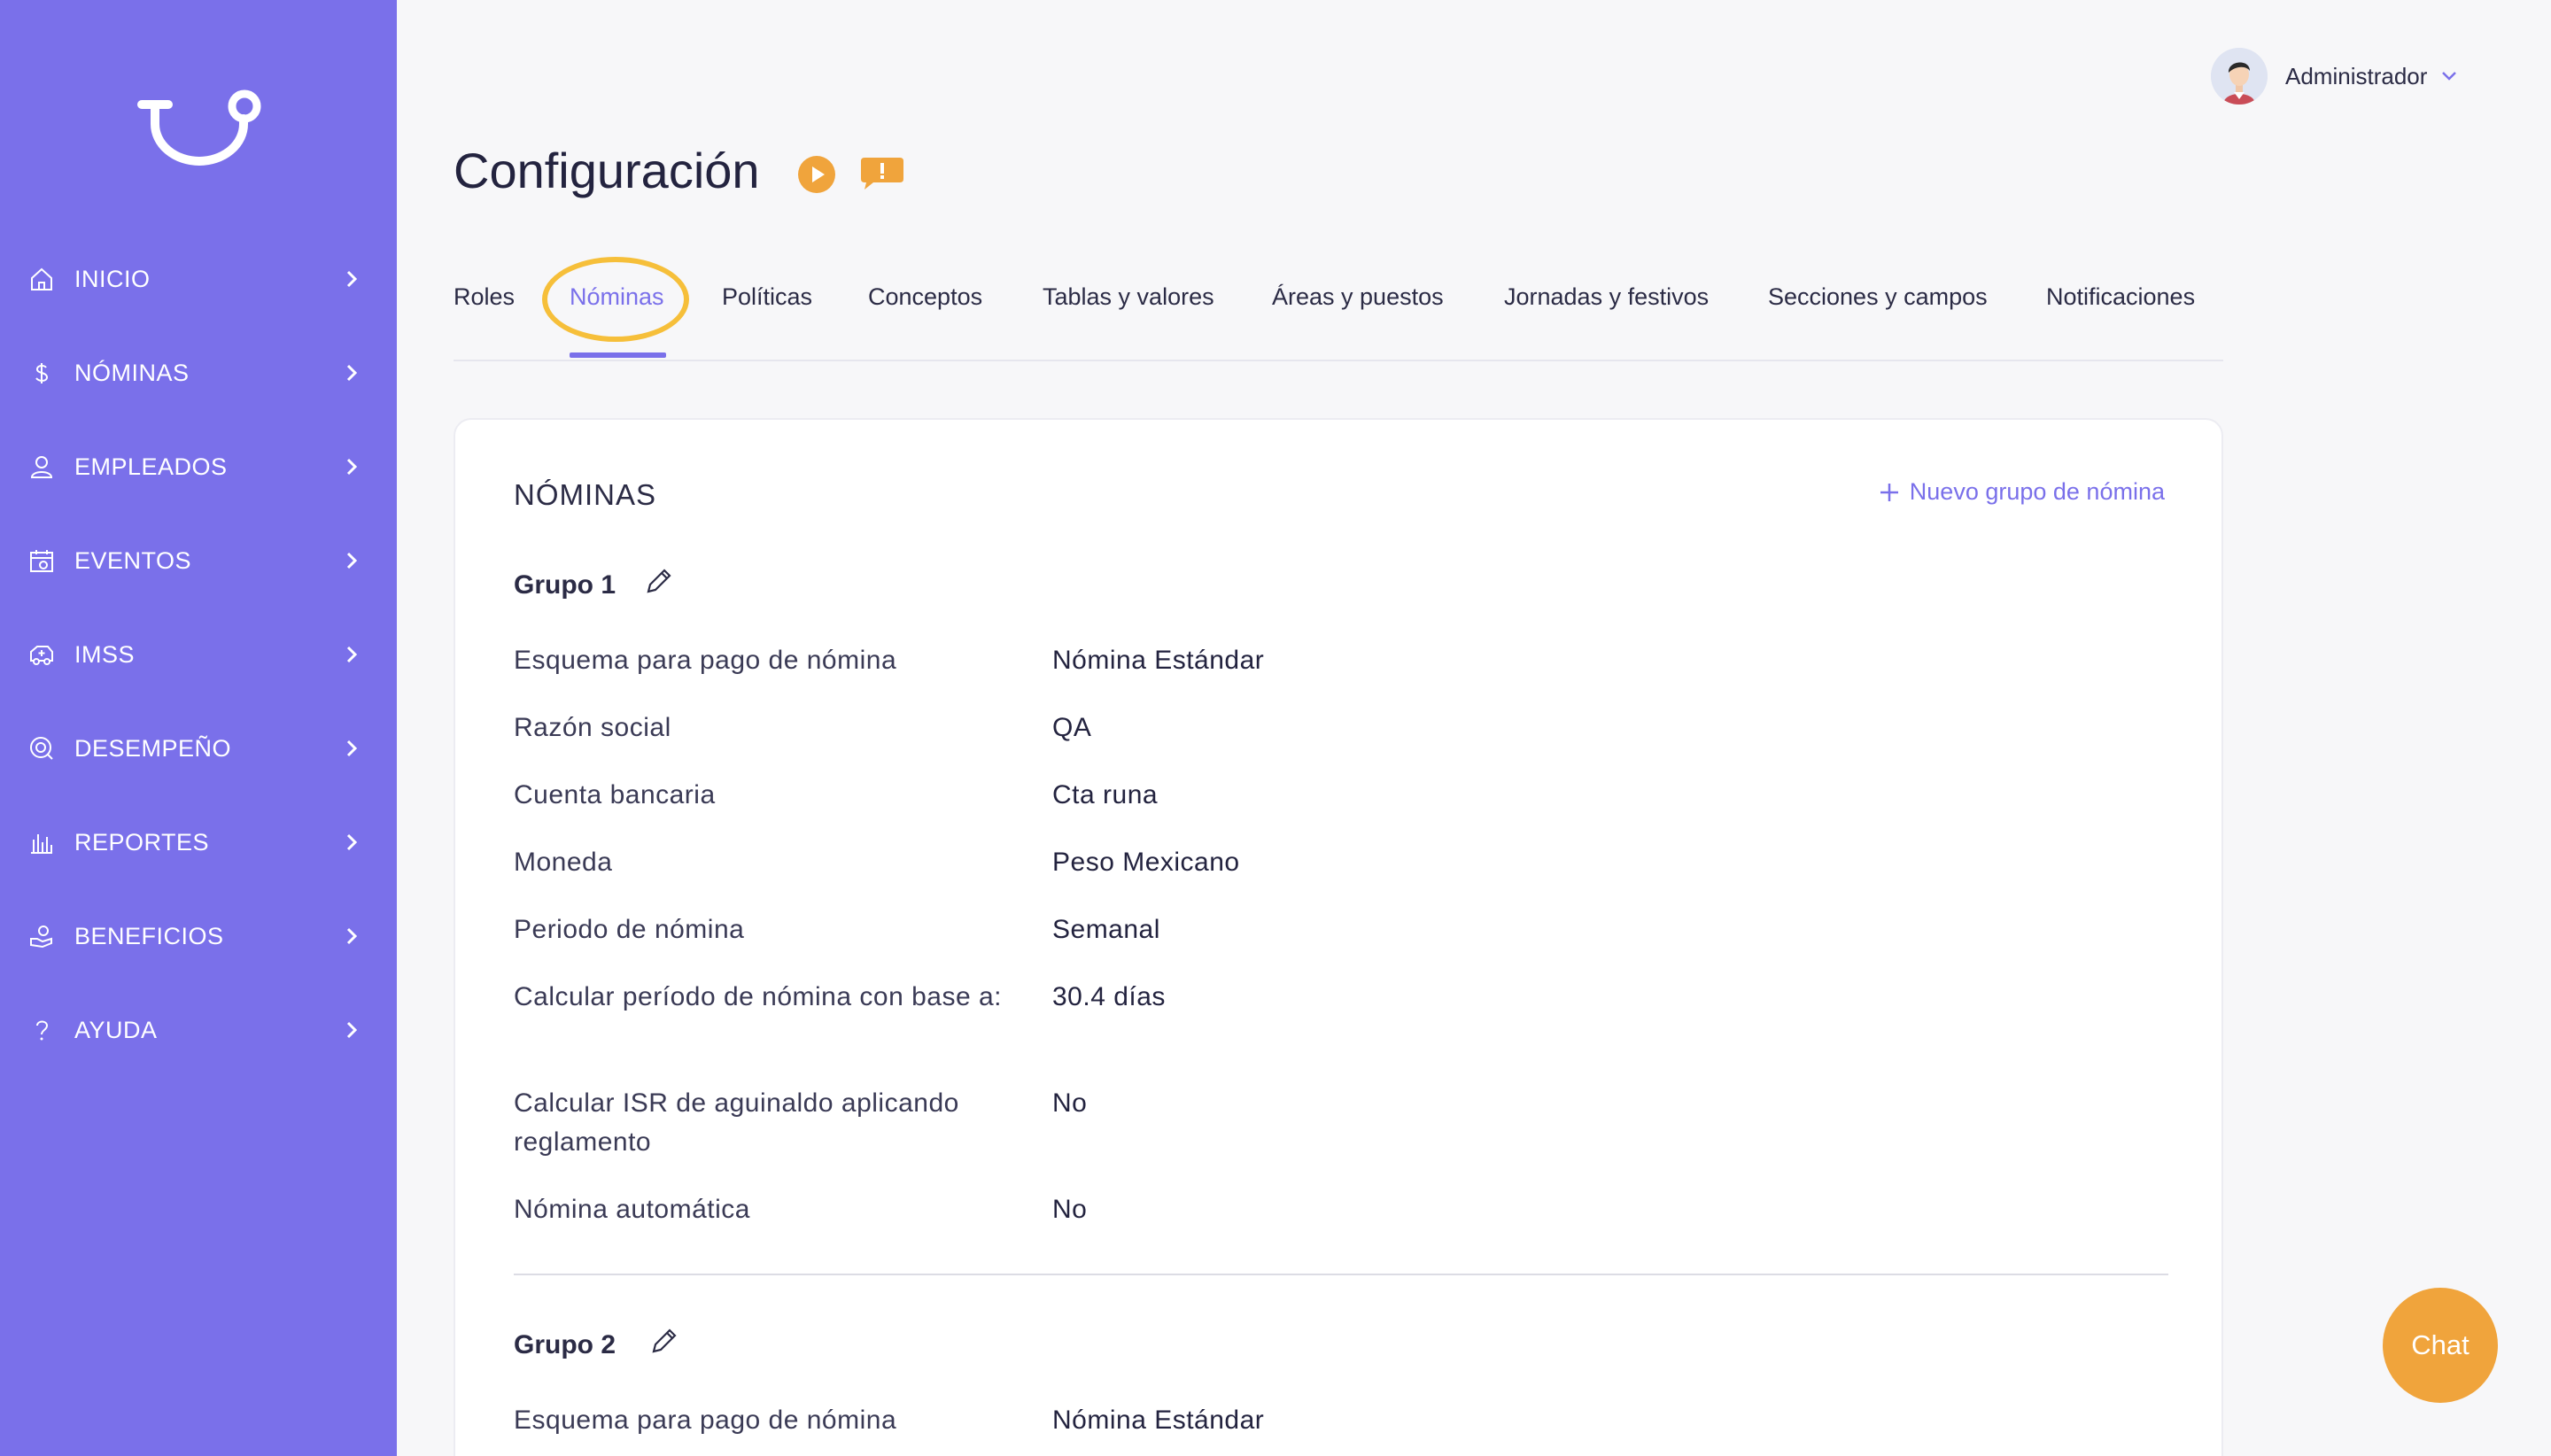  What do you see at coordinates (616, 299) in the screenshot?
I see `tab-highlight-circle` at bounding box center [616, 299].